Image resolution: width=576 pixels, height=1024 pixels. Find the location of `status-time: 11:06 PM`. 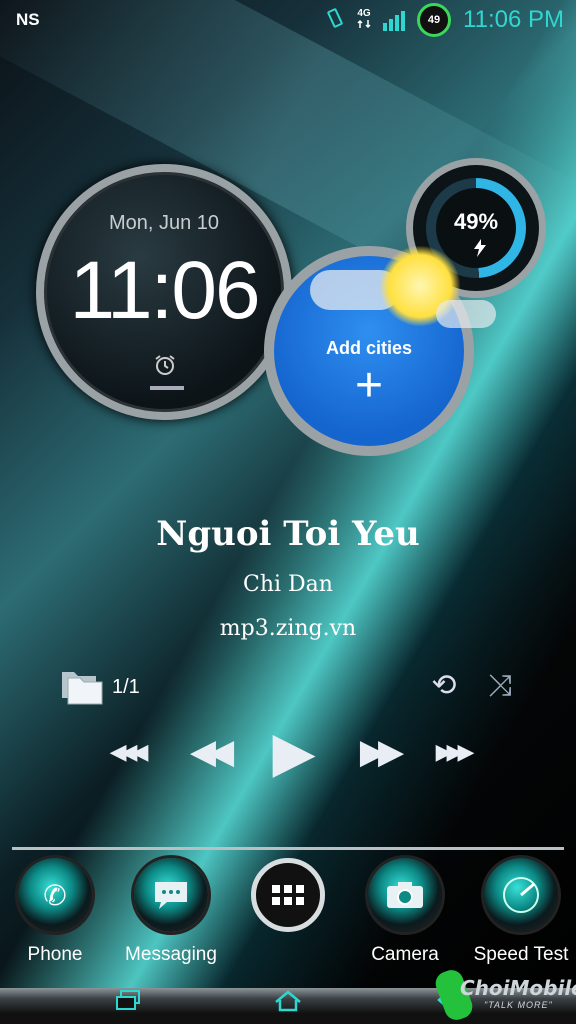

status-time: 11:06 PM is located at coordinates (513, 19).